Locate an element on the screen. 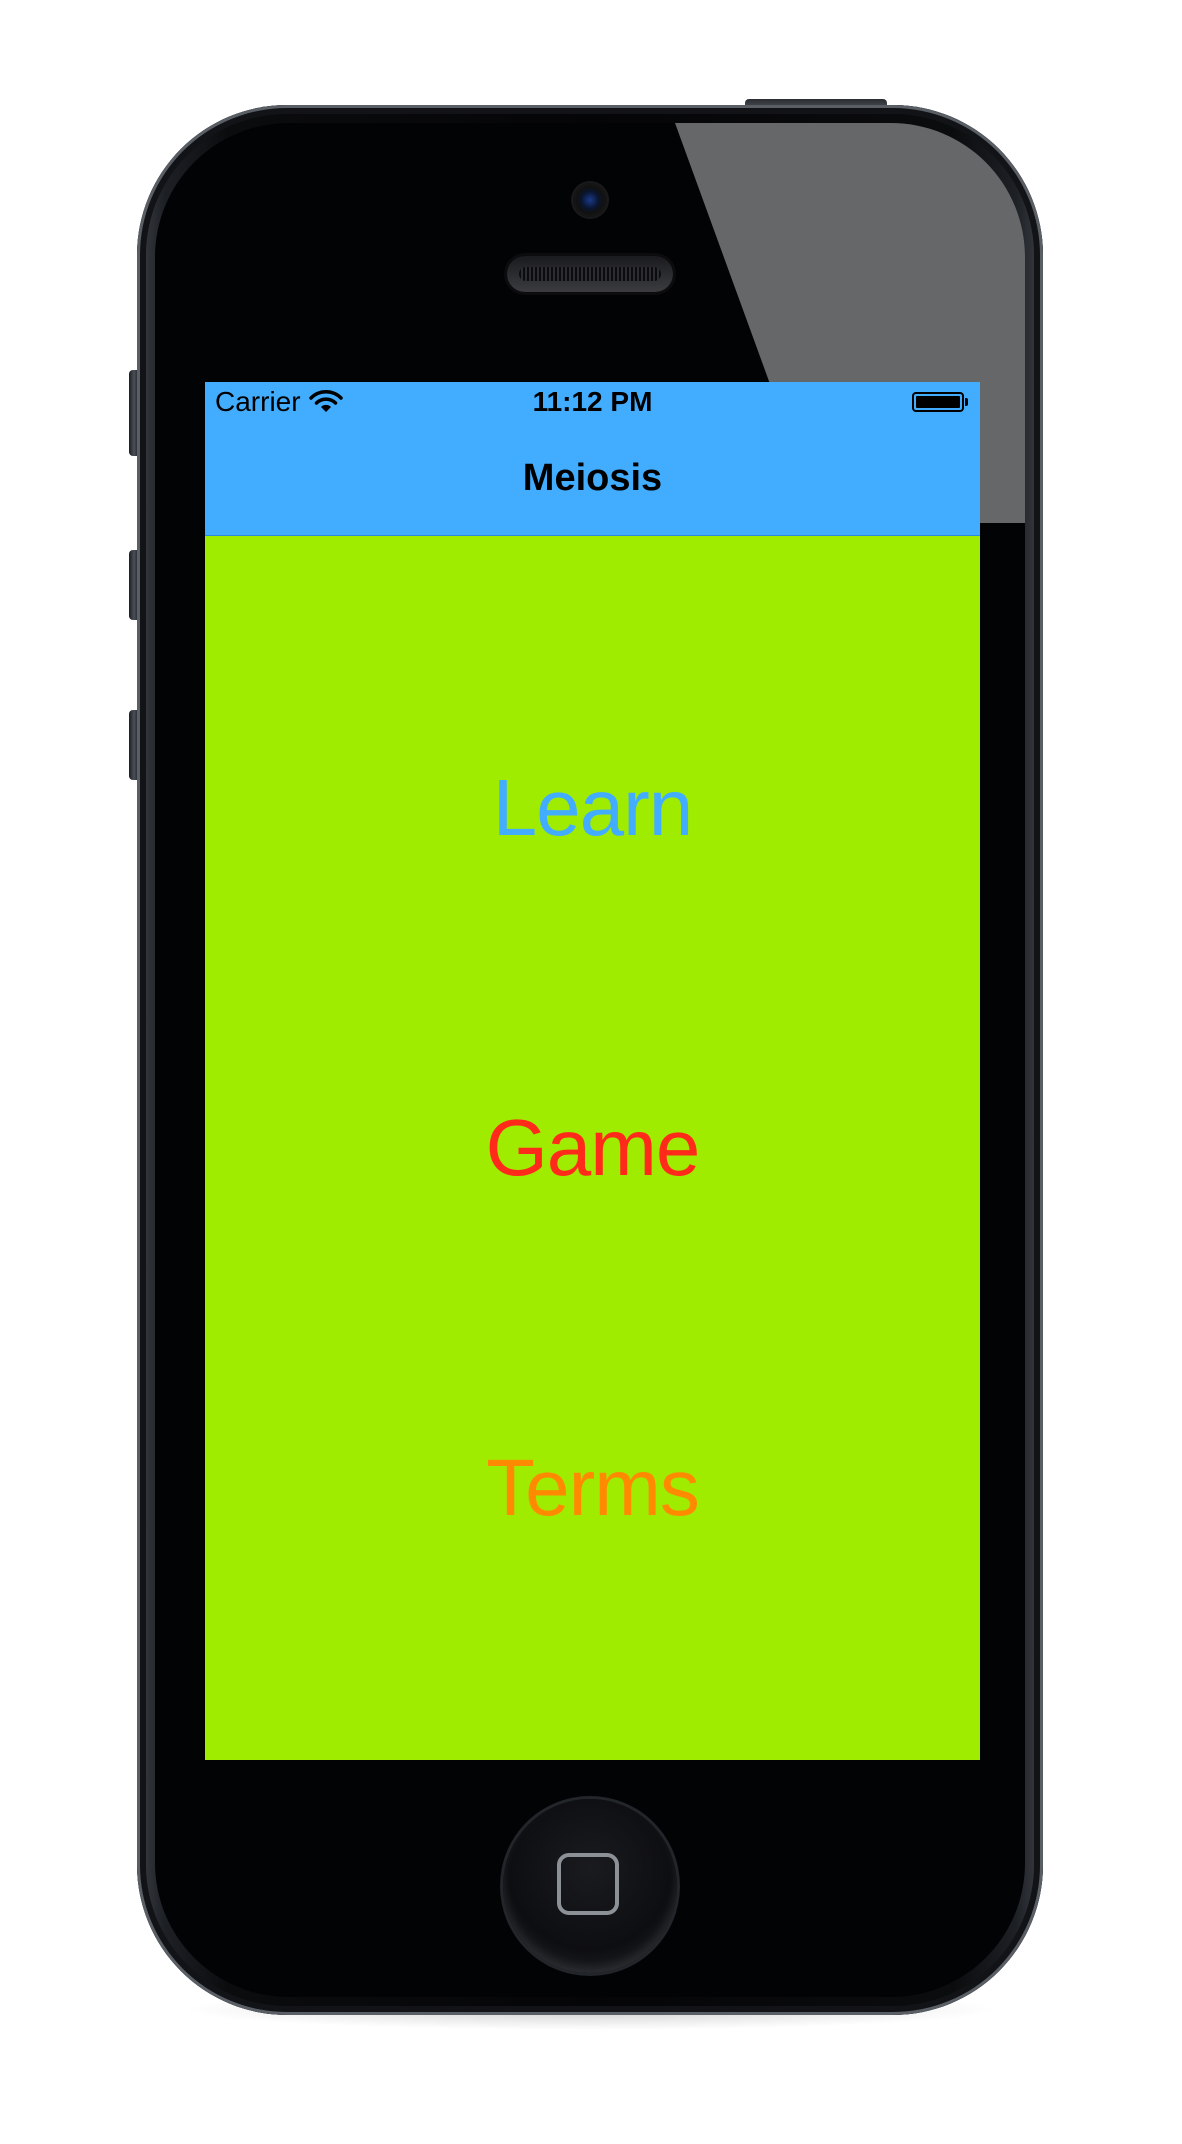  navigation-bar: Meiosis is located at coordinates (592, 479).